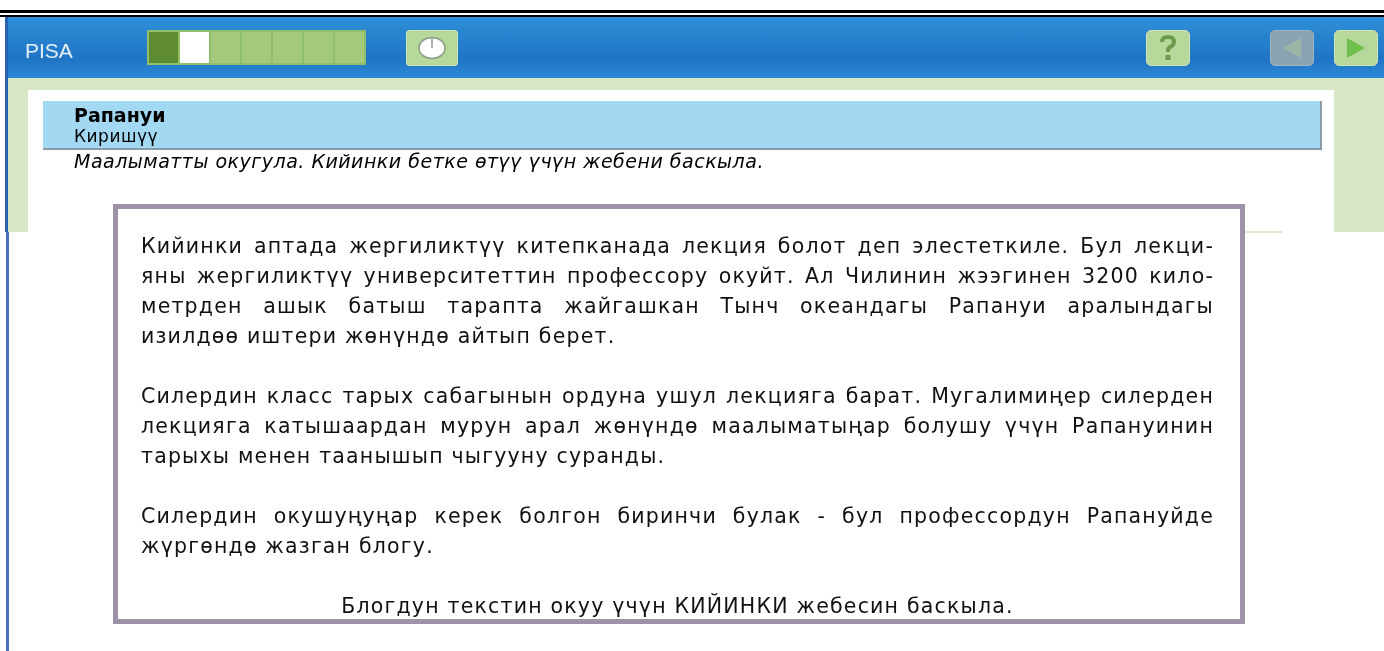 This screenshot has width=1384, height=651. I want to click on paragraph: Силердин класс тарых сабагынын ордуна ушул лекцияга барат. Мугалимиңер силерден лекцияга катышаардан мурун арал жөнүндө маалыматыңар болушу үчүн Рапануинин тарыхы менен таанышып чыгууну суранды., so click(677, 426).